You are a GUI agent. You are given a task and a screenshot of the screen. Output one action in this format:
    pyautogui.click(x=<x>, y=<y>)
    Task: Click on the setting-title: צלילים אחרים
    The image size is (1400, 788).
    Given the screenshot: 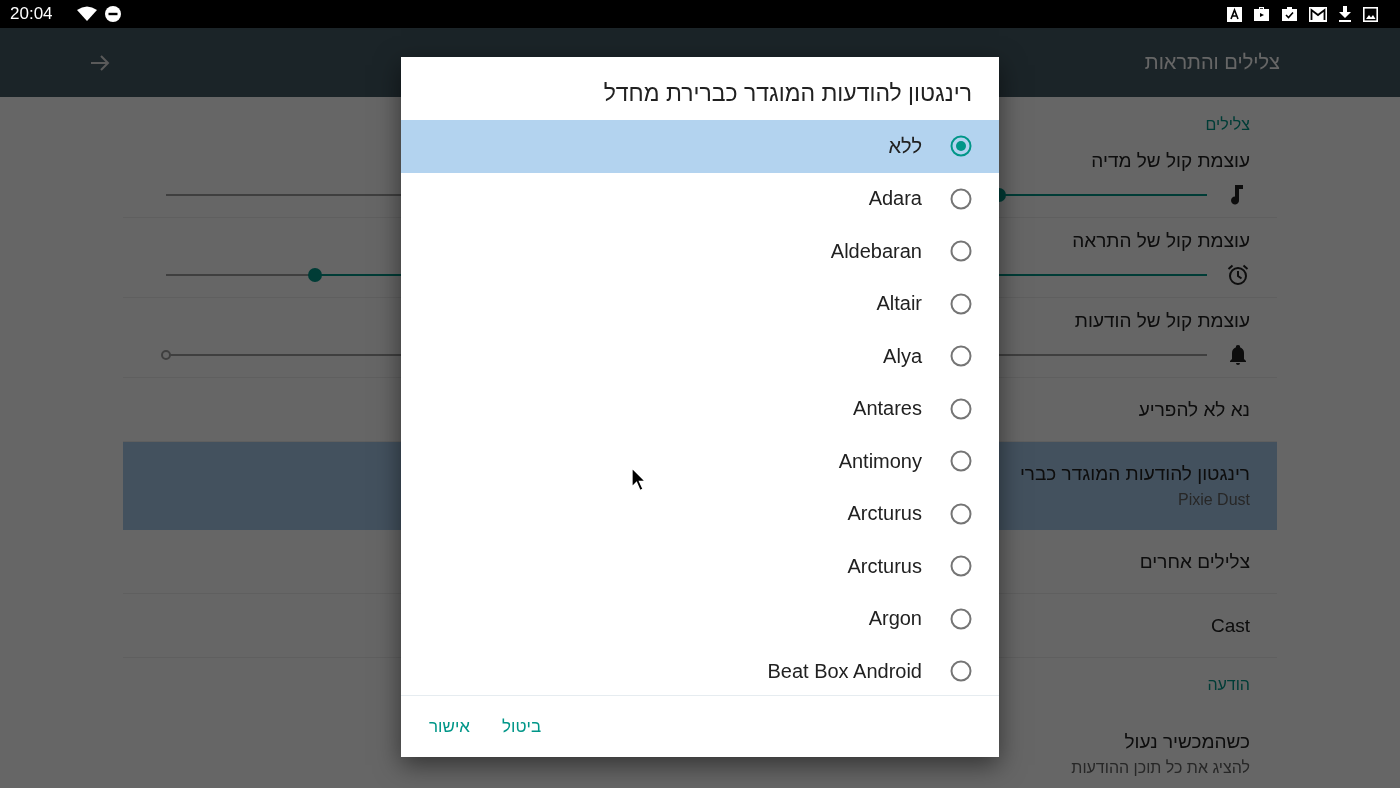 What is the action you would take?
    pyautogui.click(x=1194, y=561)
    